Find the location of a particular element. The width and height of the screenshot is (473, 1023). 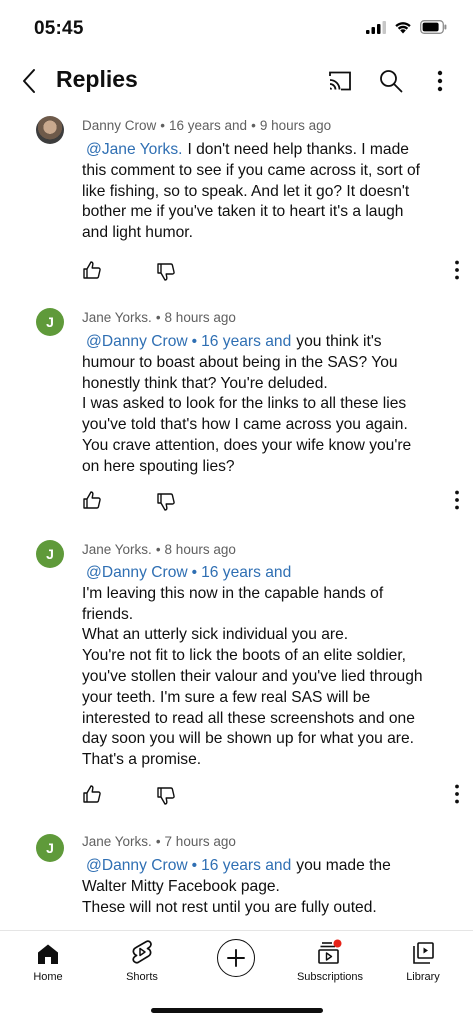

wifi-icon is located at coordinates (403, 28).